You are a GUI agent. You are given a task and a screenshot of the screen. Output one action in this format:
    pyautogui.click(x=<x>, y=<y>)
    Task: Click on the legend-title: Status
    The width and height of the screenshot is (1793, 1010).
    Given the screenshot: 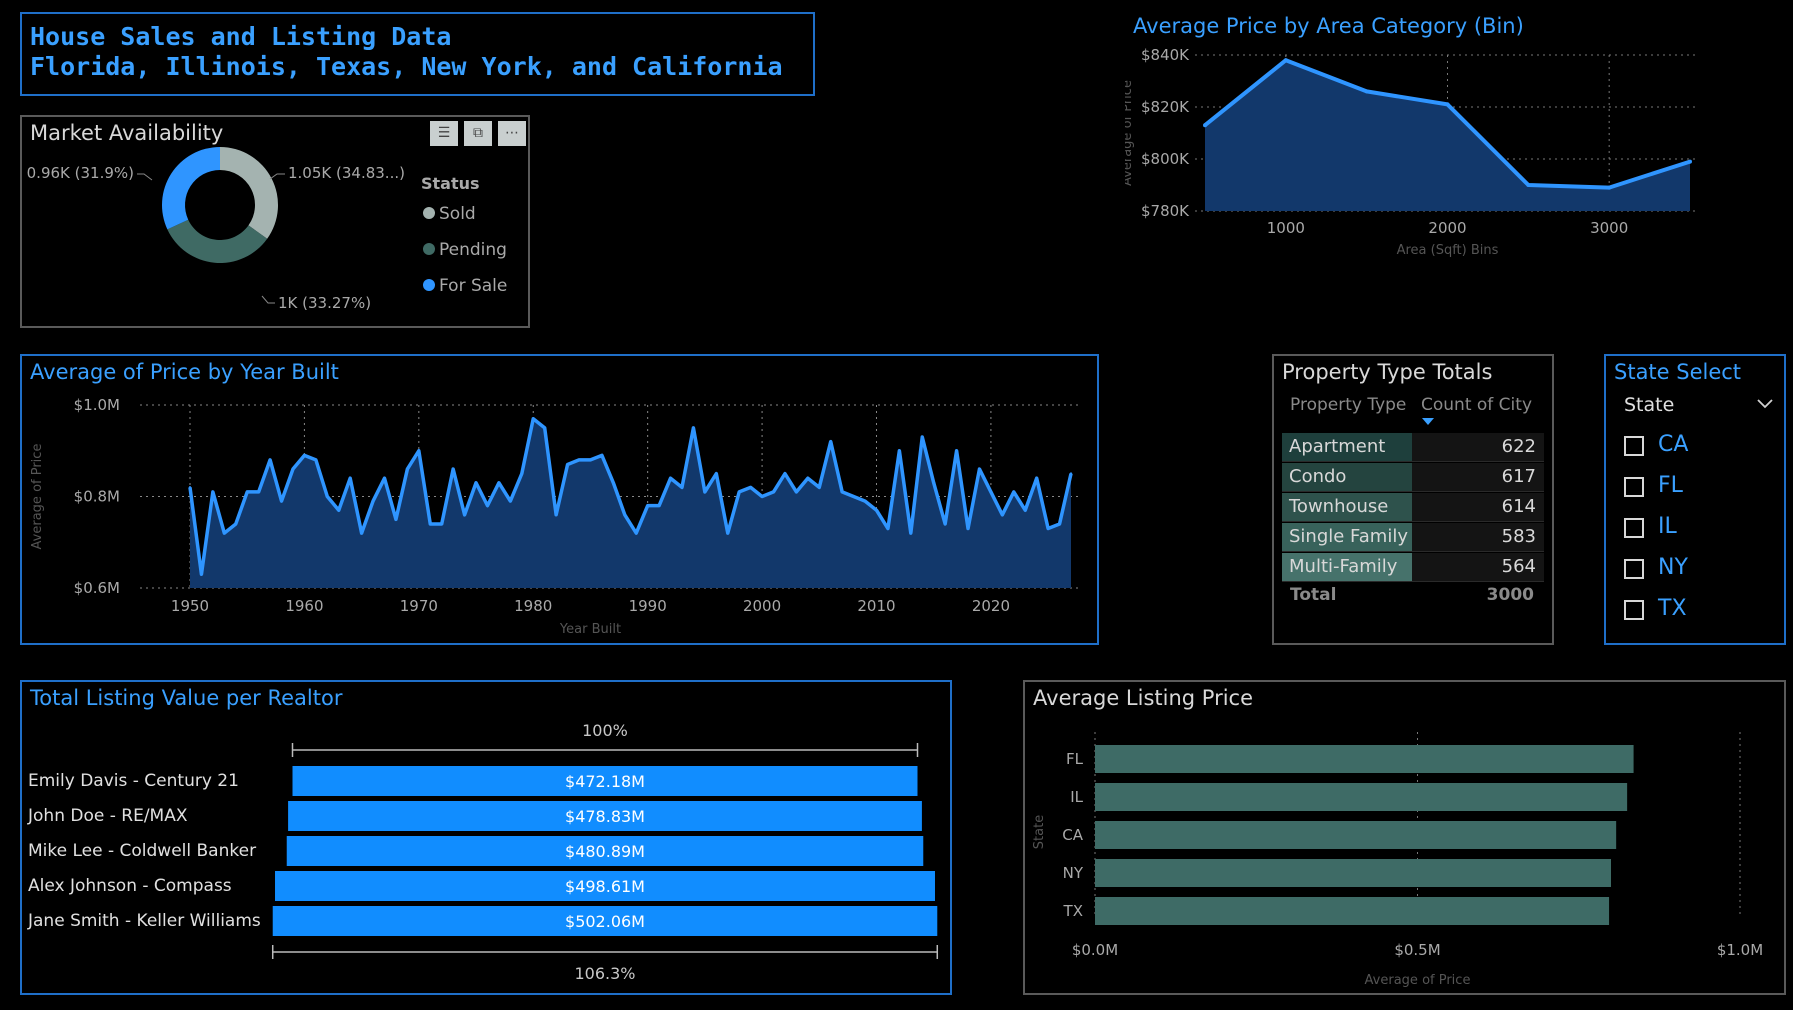 What is the action you would take?
    pyautogui.click(x=450, y=183)
    